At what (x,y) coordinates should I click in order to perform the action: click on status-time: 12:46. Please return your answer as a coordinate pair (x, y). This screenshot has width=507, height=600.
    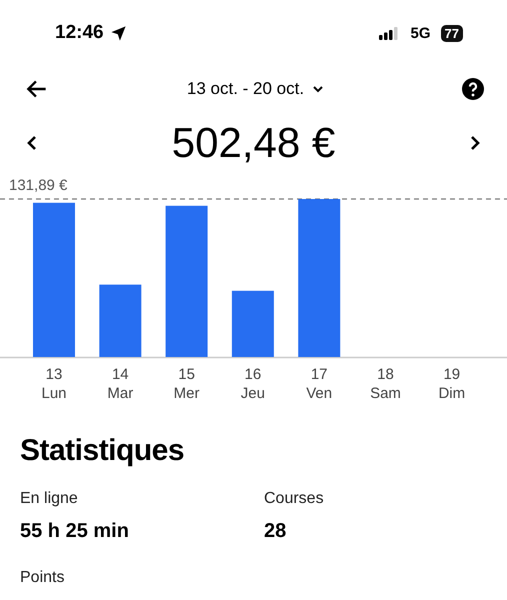
    Looking at the image, I should click on (79, 33).